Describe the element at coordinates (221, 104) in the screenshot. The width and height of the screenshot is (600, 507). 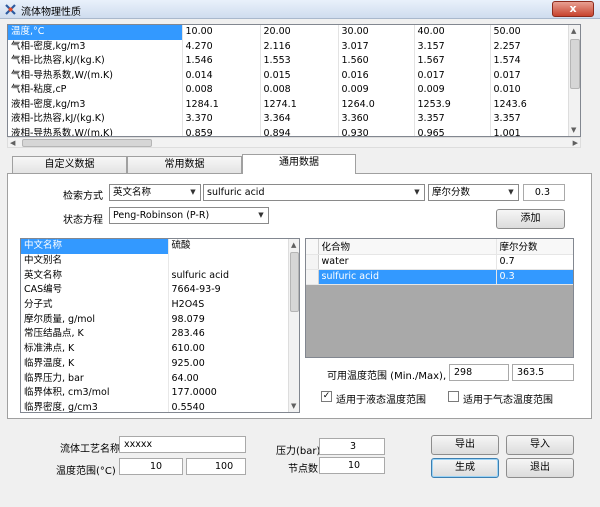
I see `value-cell: 1284.1` at that location.